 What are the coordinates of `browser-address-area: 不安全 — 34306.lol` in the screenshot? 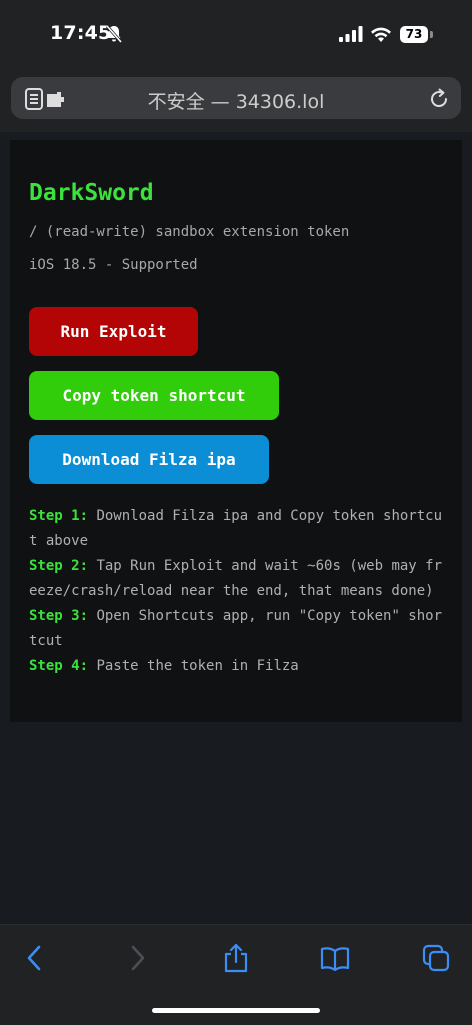 It's located at (236, 101).